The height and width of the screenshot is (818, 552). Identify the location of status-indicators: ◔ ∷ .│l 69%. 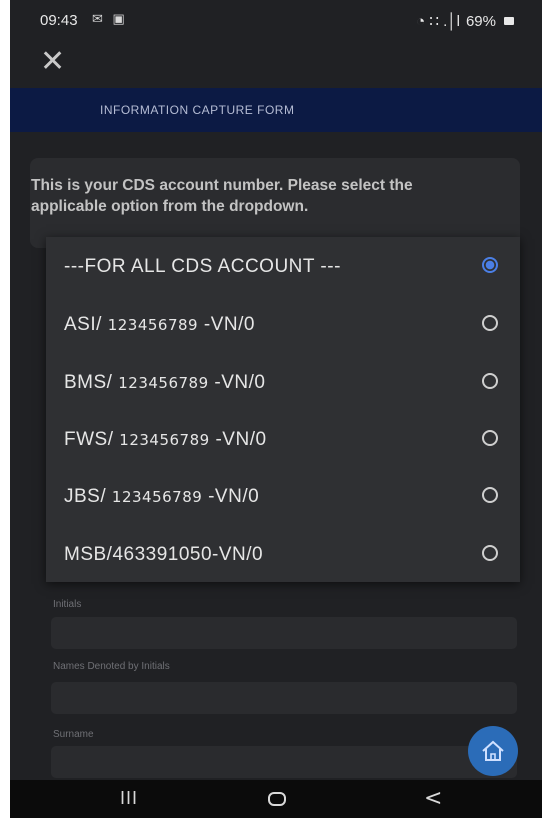
(465, 21).